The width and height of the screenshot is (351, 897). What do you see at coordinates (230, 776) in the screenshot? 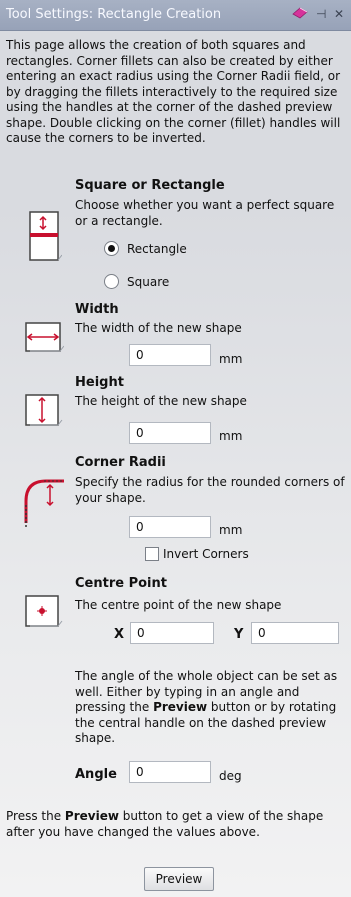
I see `angle-unit: deg` at bounding box center [230, 776].